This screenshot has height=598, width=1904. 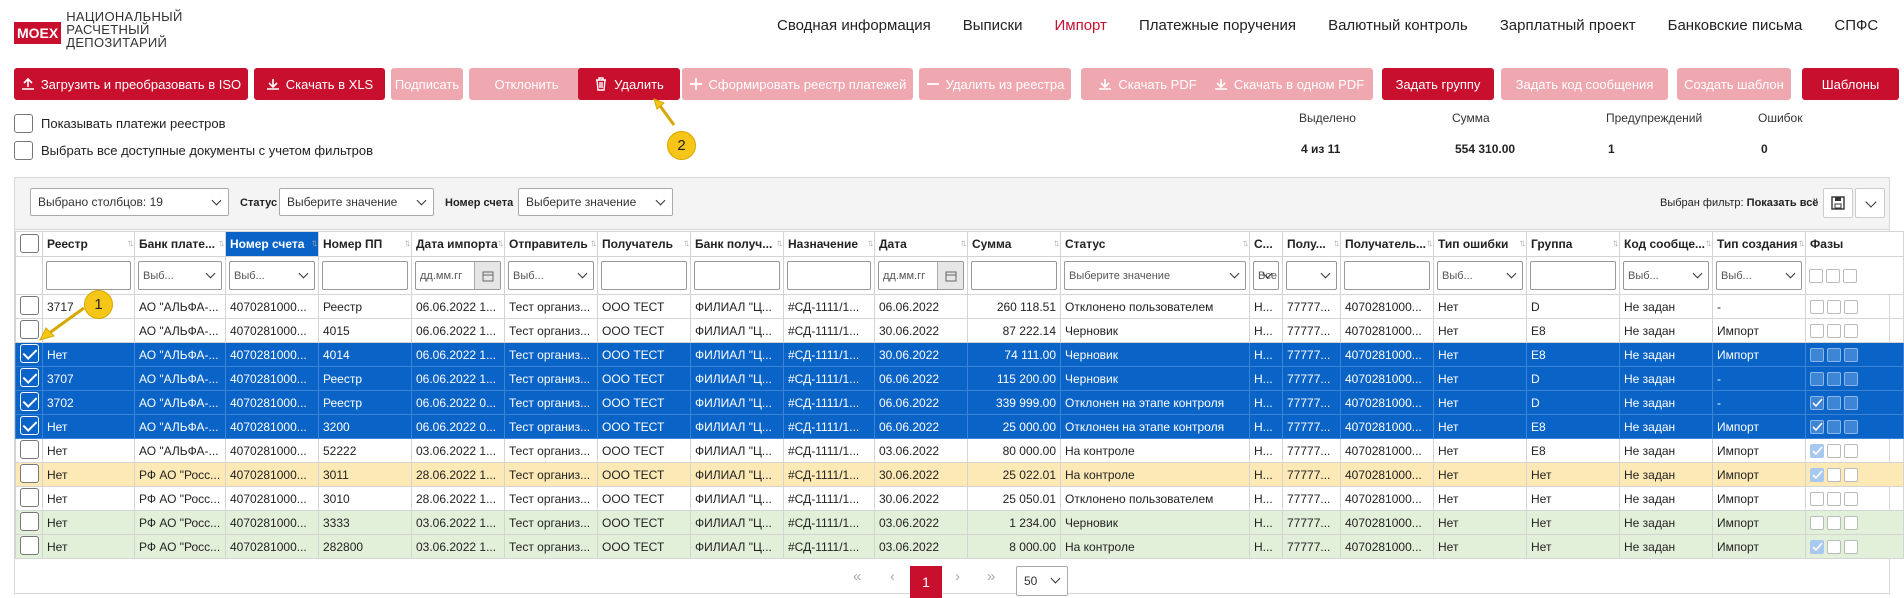 I want to click on next-page-button: ›, so click(x=957, y=576).